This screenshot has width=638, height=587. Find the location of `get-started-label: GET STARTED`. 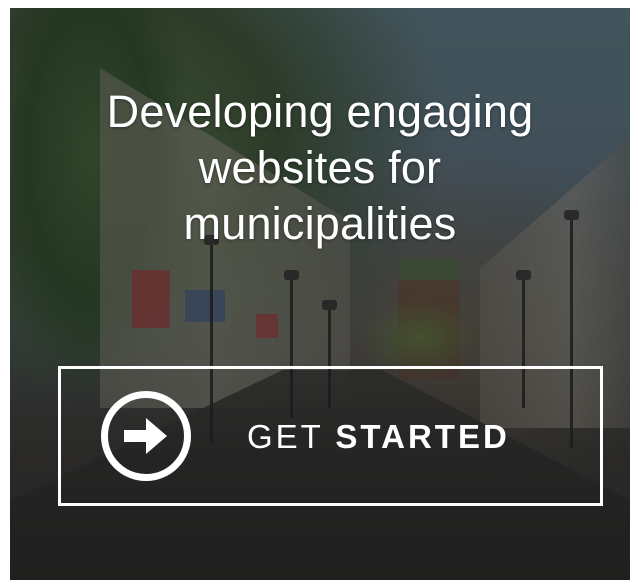

get-started-label: GET STARTED is located at coordinates (378, 437).